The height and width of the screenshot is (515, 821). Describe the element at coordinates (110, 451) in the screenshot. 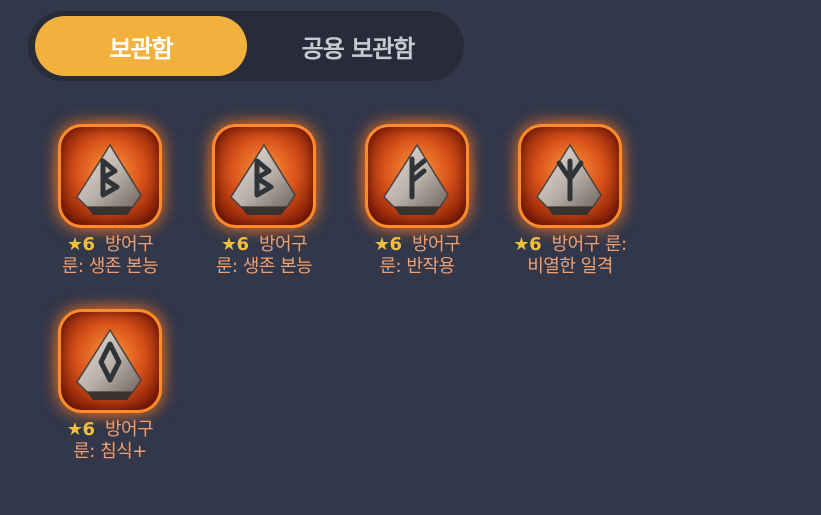

I see `item-name-line2: 룬: 침식+` at that location.